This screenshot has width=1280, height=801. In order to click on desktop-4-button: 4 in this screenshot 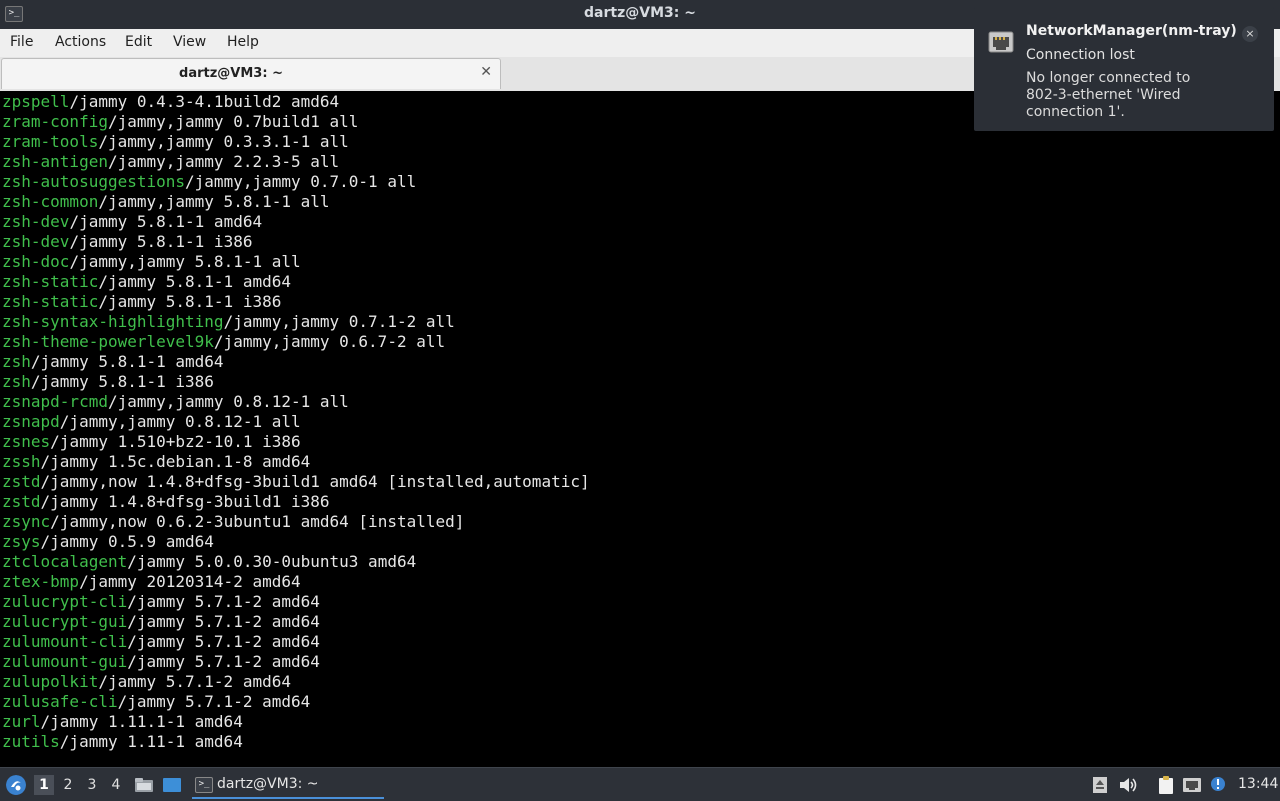, I will do `click(116, 785)`.